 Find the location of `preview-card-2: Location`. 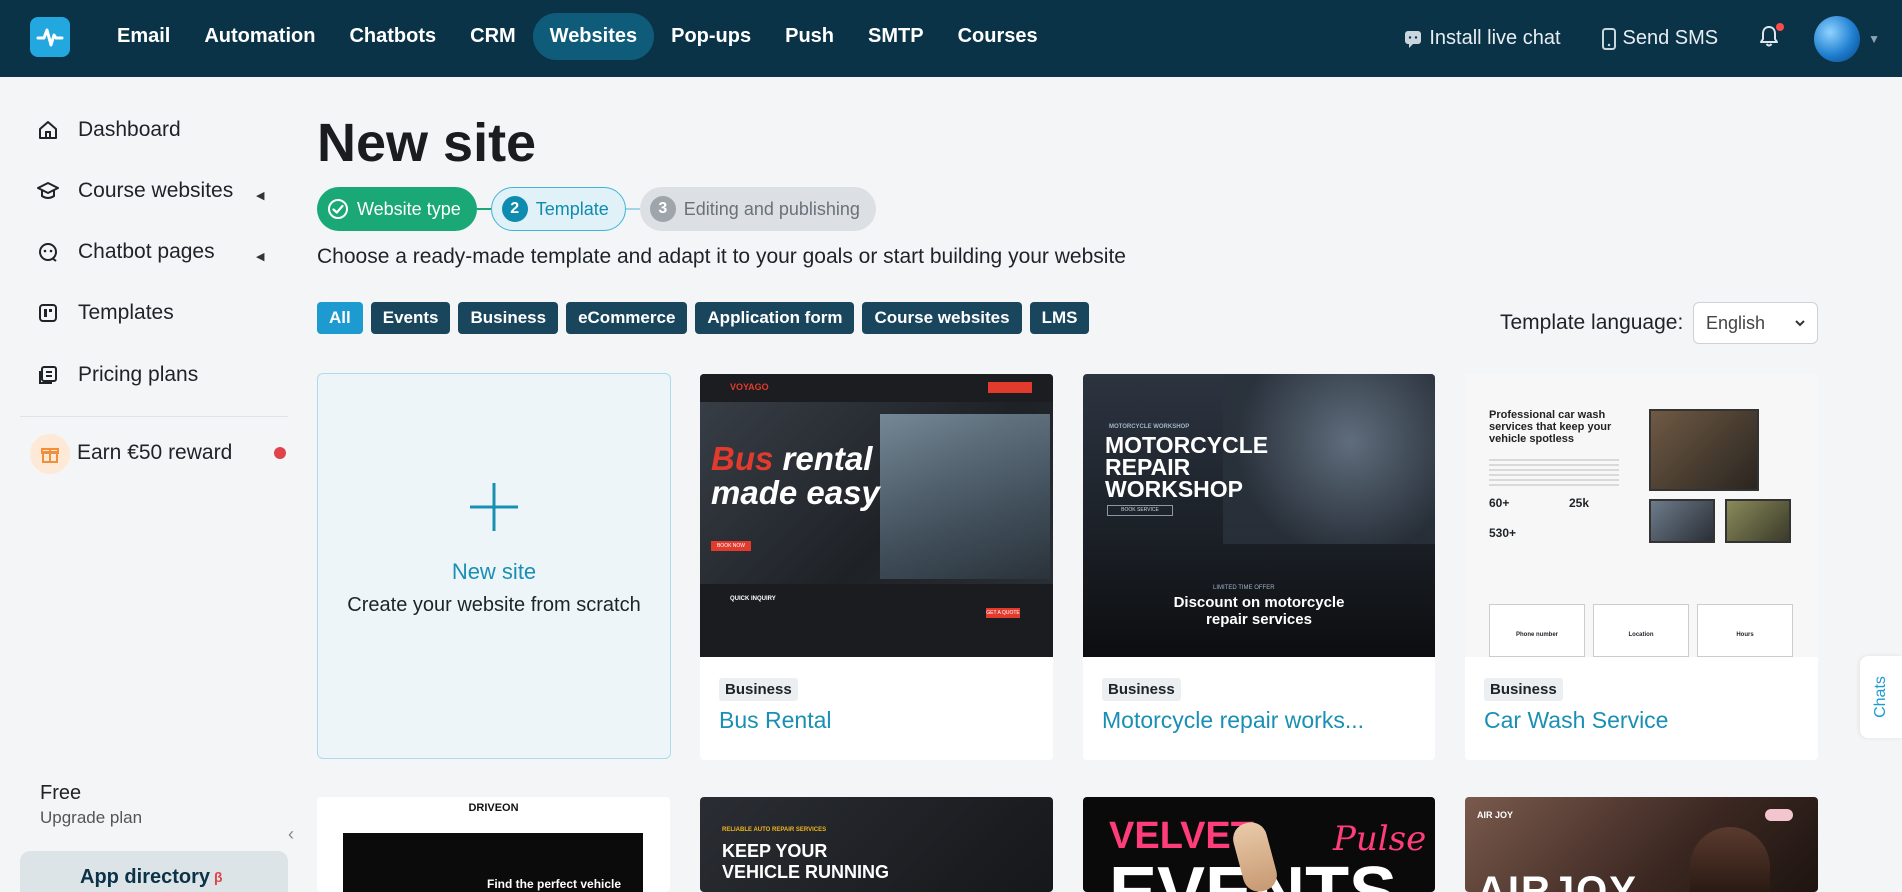

preview-card-2: Location is located at coordinates (1641, 635).